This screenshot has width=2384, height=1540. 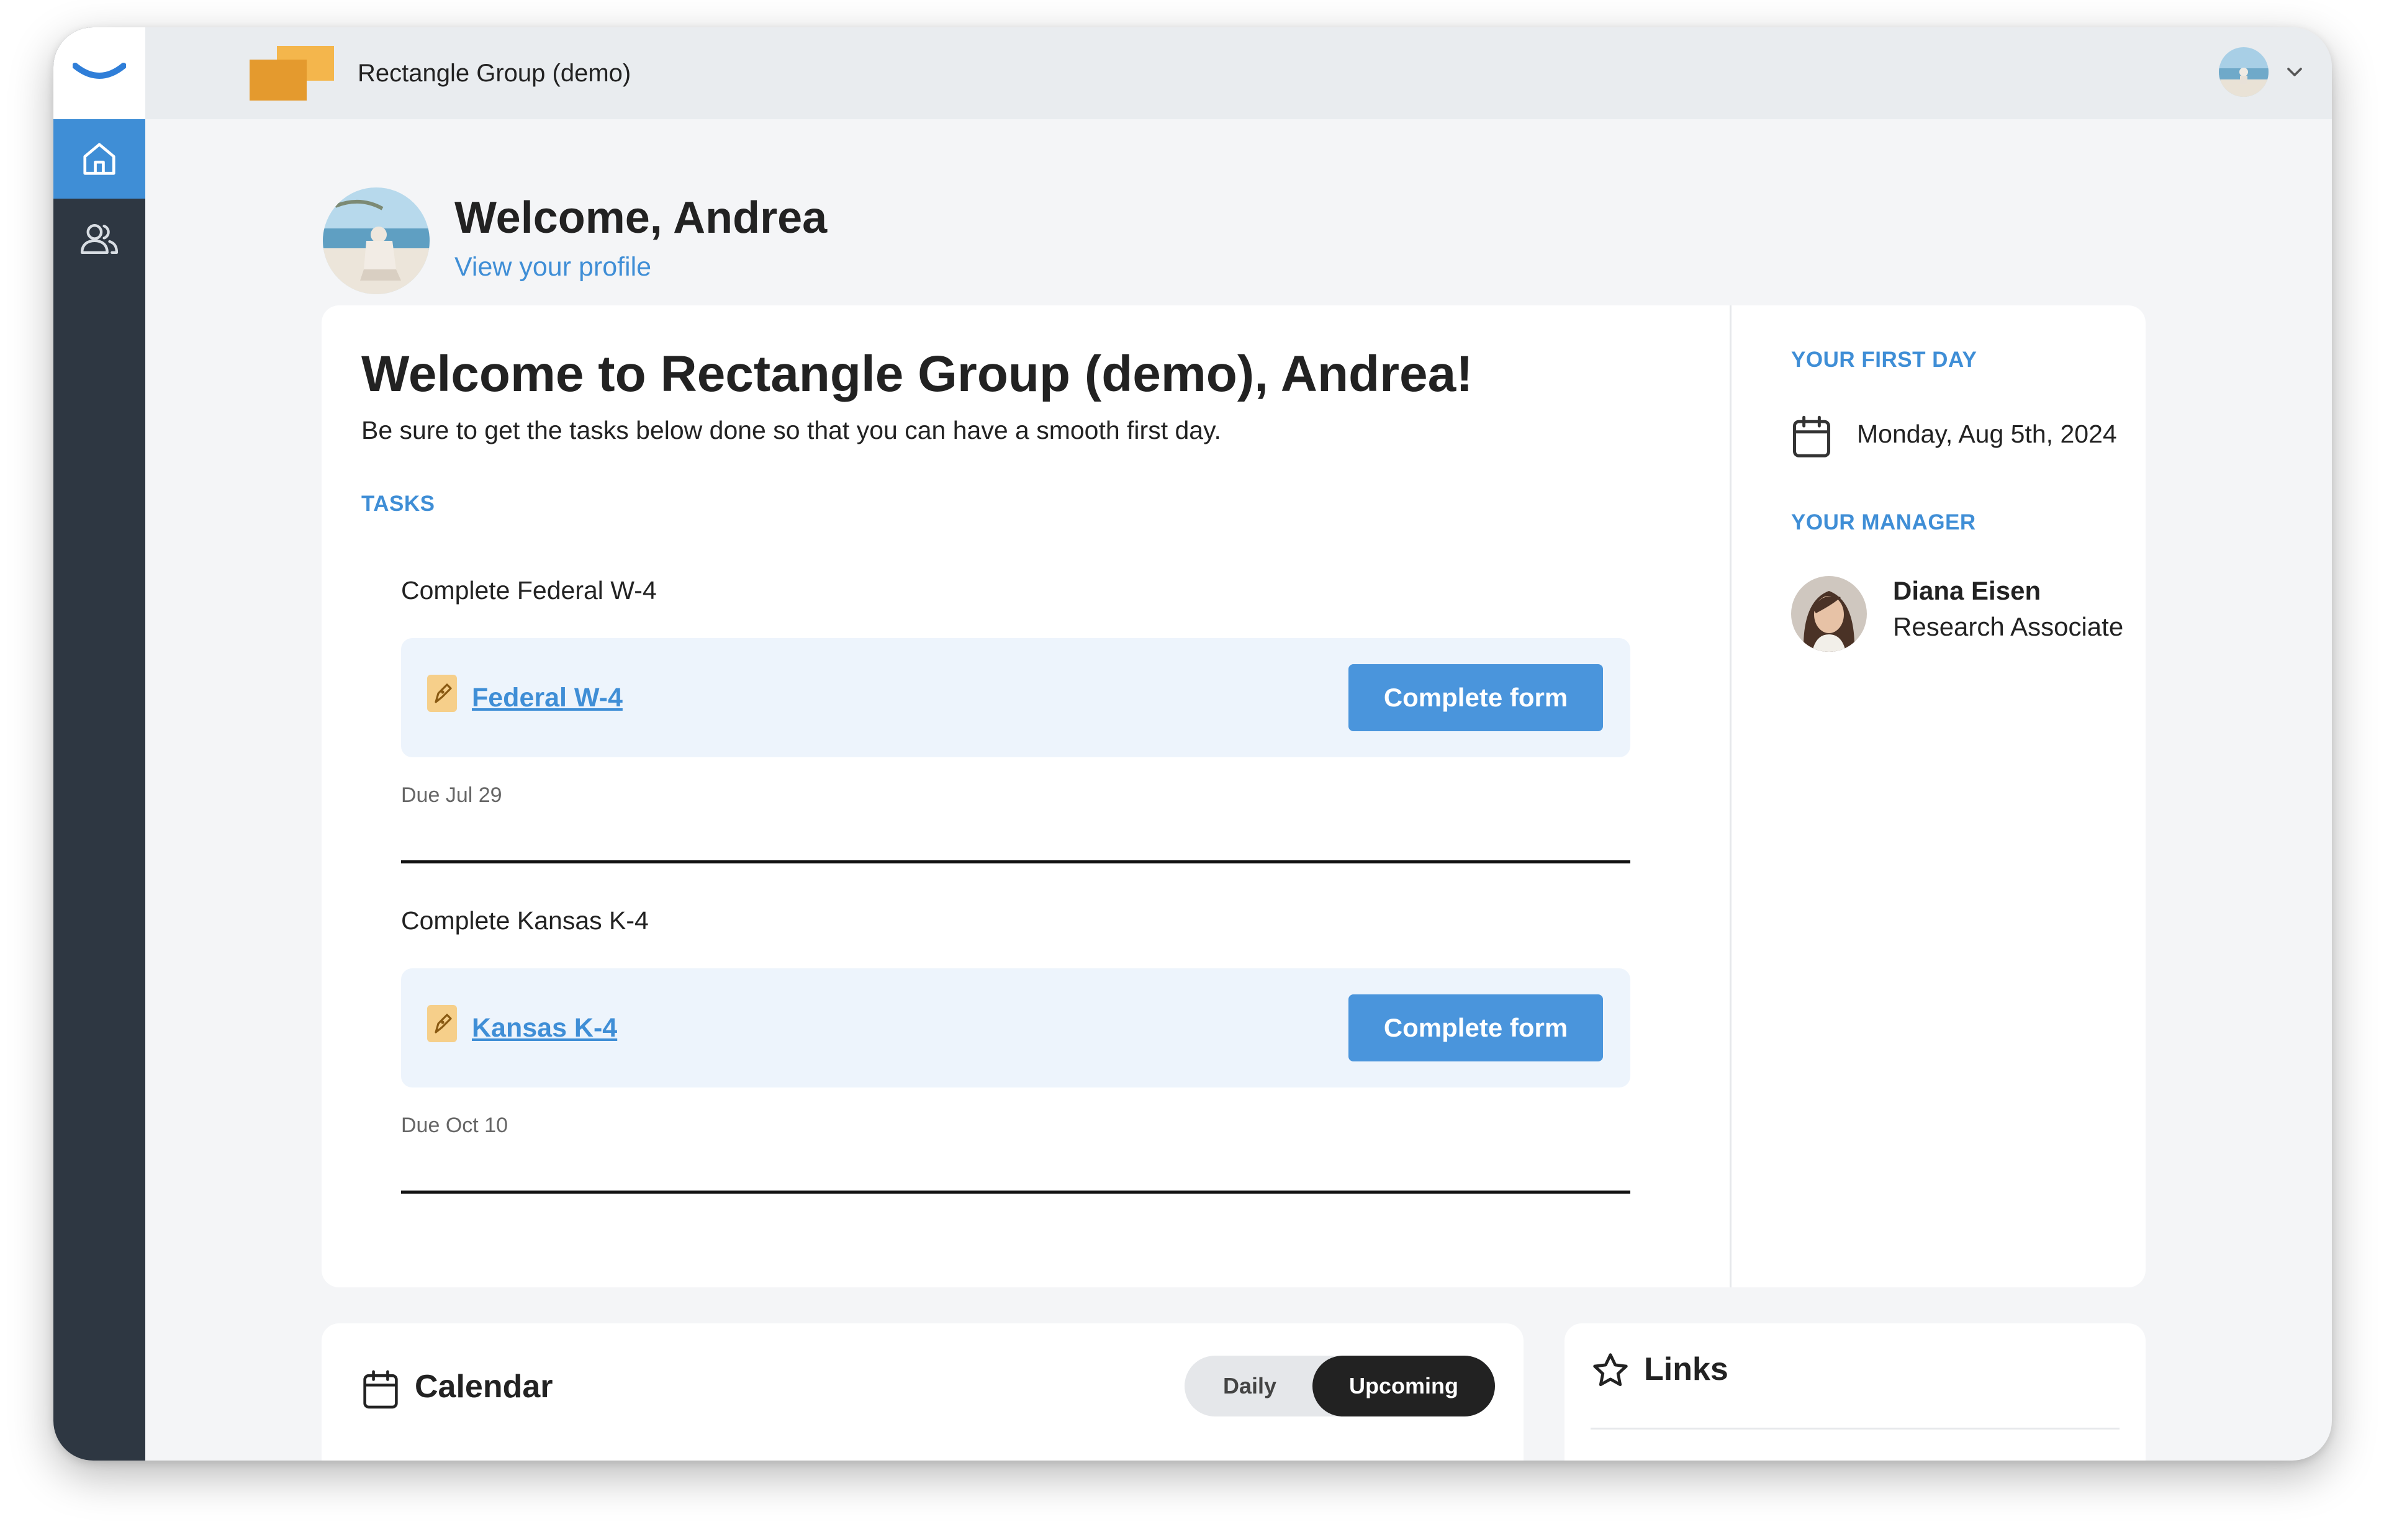 What do you see at coordinates (1015, 1027) in the screenshot?
I see `task-form-row: Kansas K-4 Complete form` at bounding box center [1015, 1027].